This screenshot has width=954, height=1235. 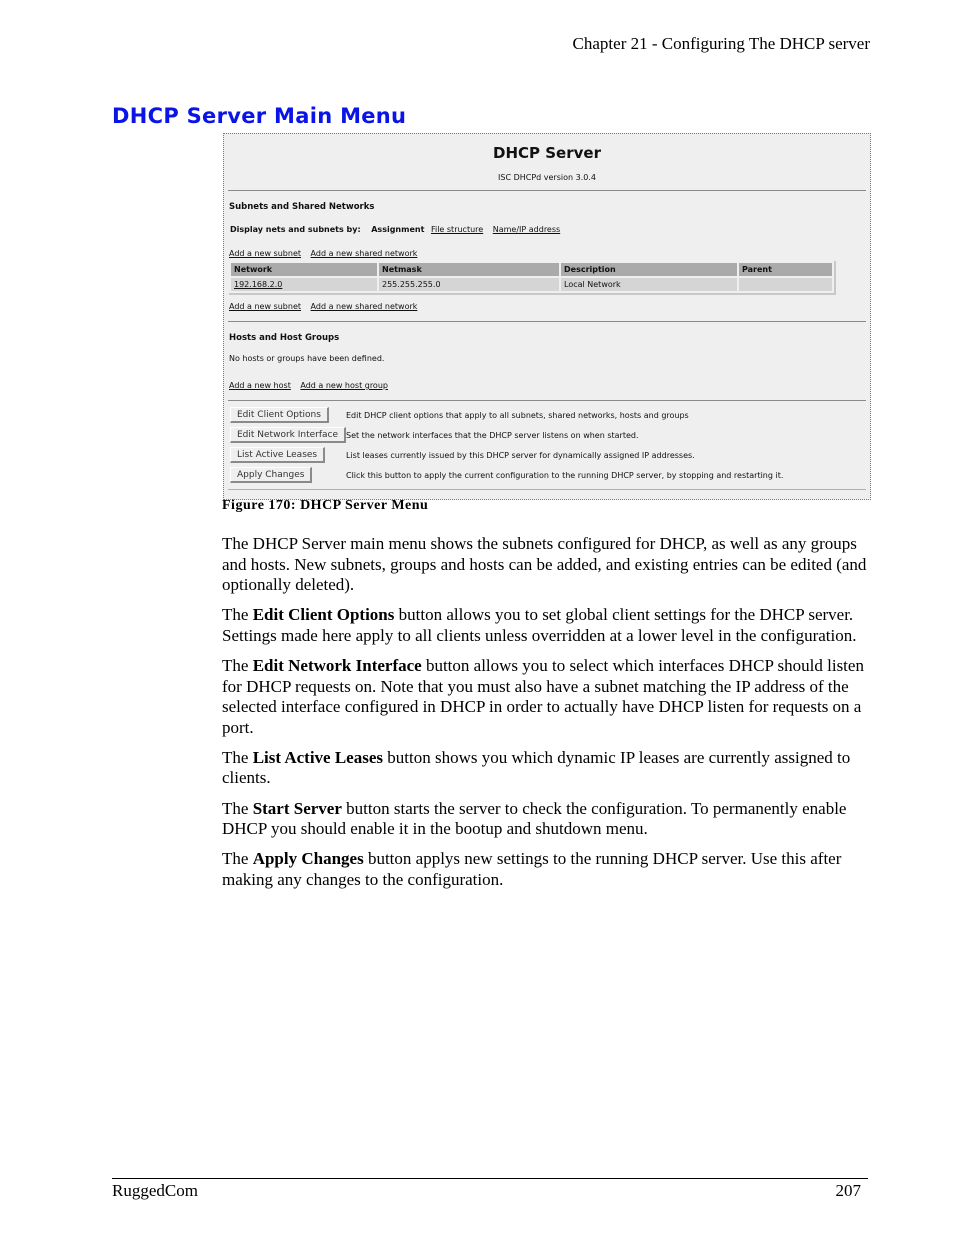 What do you see at coordinates (469, 284) in the screenshot?
I see `netmask-cell: 255.255.255.0` at bounding box center [469, 284].